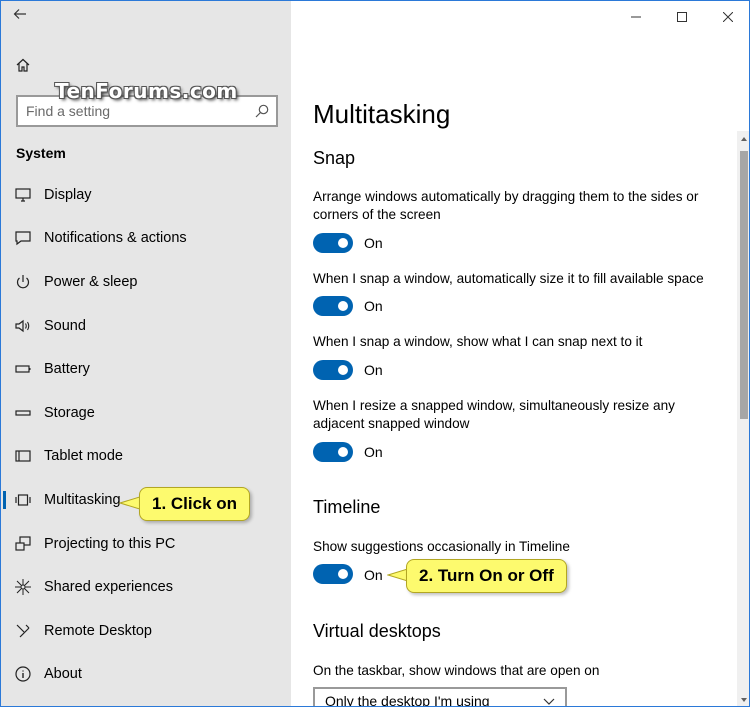 This screenshot has width=750, height=707. Describe the element at coordinates (22, 325) in the screenshot. I see `speaker-icon` at that location.